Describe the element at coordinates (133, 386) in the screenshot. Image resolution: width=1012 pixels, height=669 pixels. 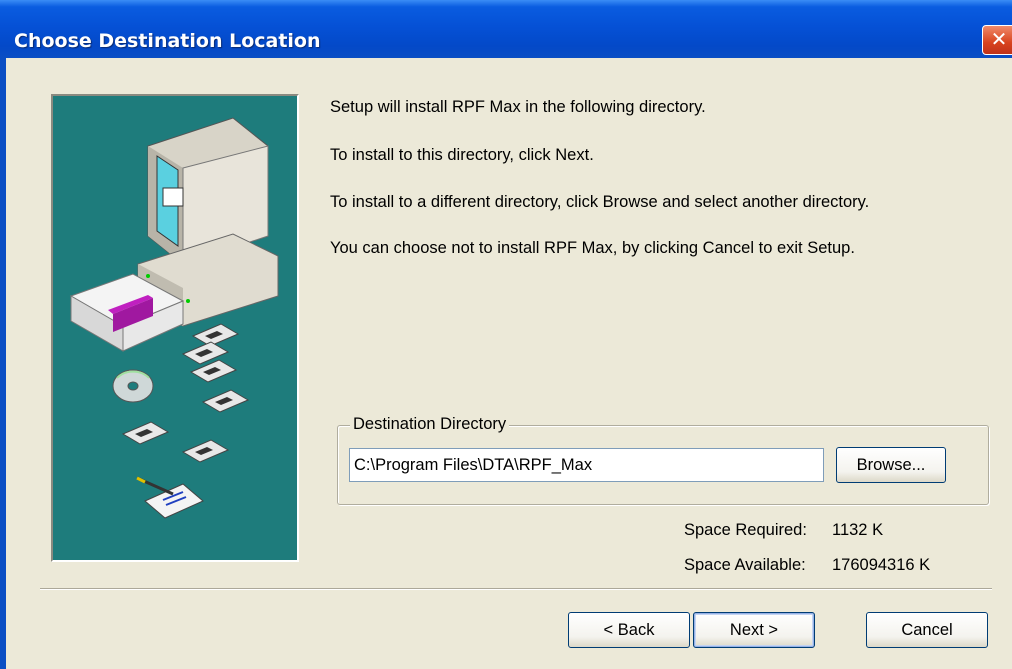
I see `cd-icon` at that location.